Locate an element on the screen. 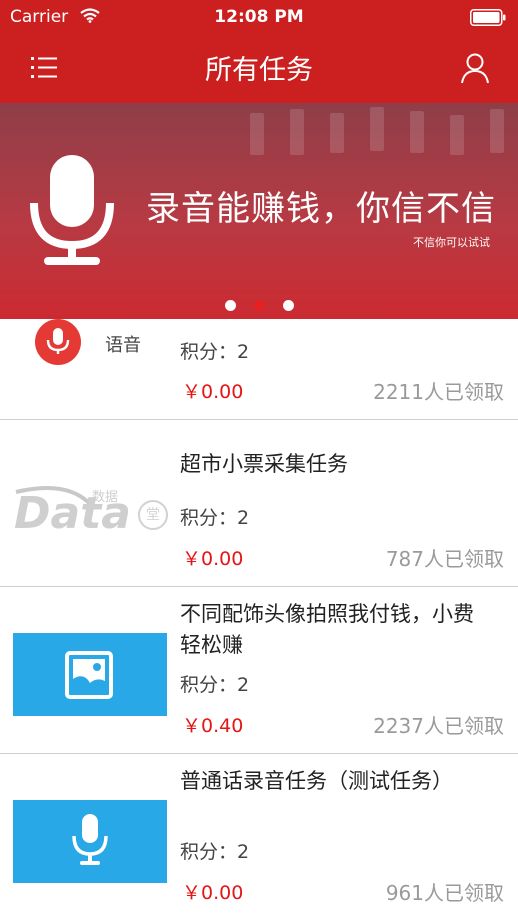  task-row: 语音 积分：2 ￥0.00 2211人已领取 is located at coordinates (259, 369).